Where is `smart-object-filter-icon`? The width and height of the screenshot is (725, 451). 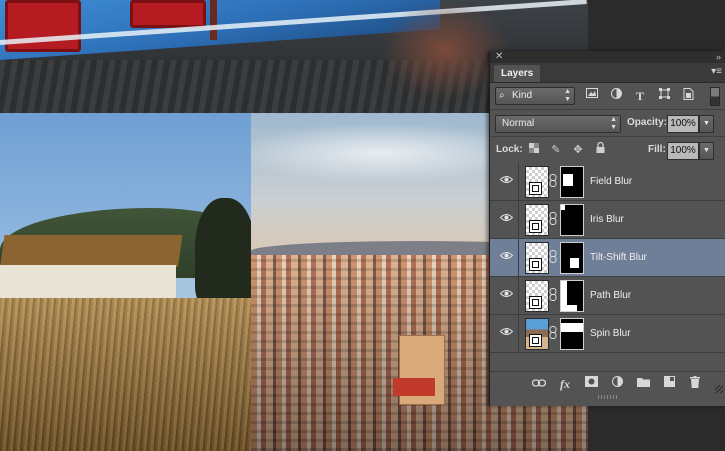
smart-object-filter-icon is located at coordinates (688, 96).